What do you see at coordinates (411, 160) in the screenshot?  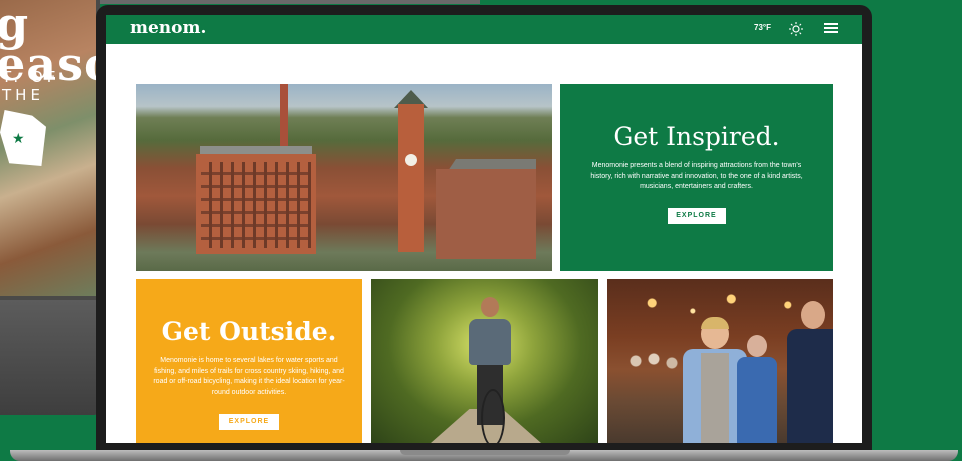 I see `clock-face` at bounding box center [411, 160].